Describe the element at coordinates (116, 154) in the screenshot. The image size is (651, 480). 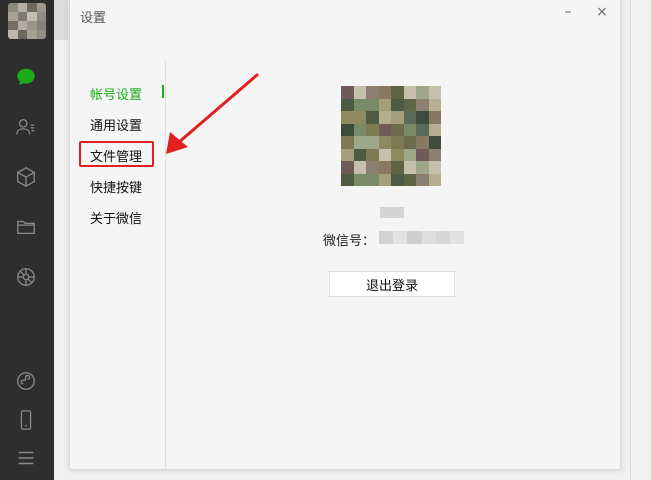
I see `highlight-box` at that location.